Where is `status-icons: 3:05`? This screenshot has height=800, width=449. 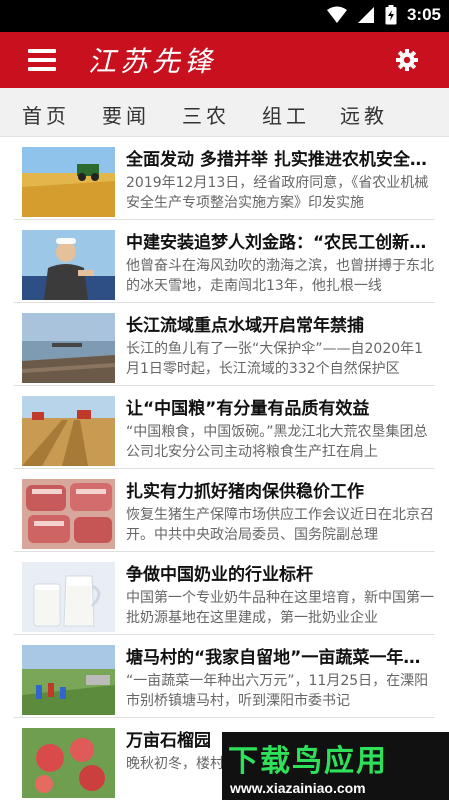 status-icons: 3:05 is located at coordinates (383, 15).